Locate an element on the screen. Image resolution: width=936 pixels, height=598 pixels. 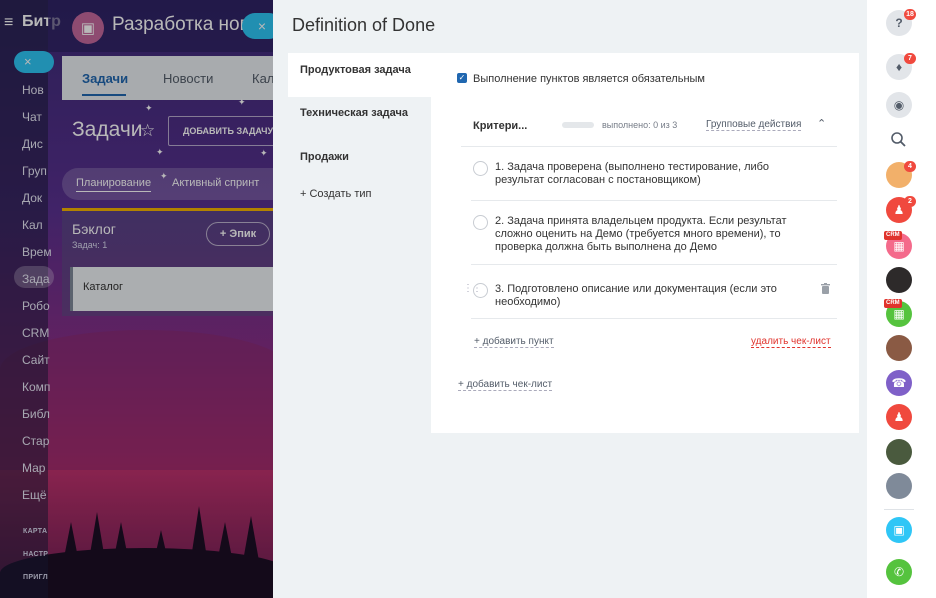
add-item-link: + добавить пункт is located at coordinates (514, 342).